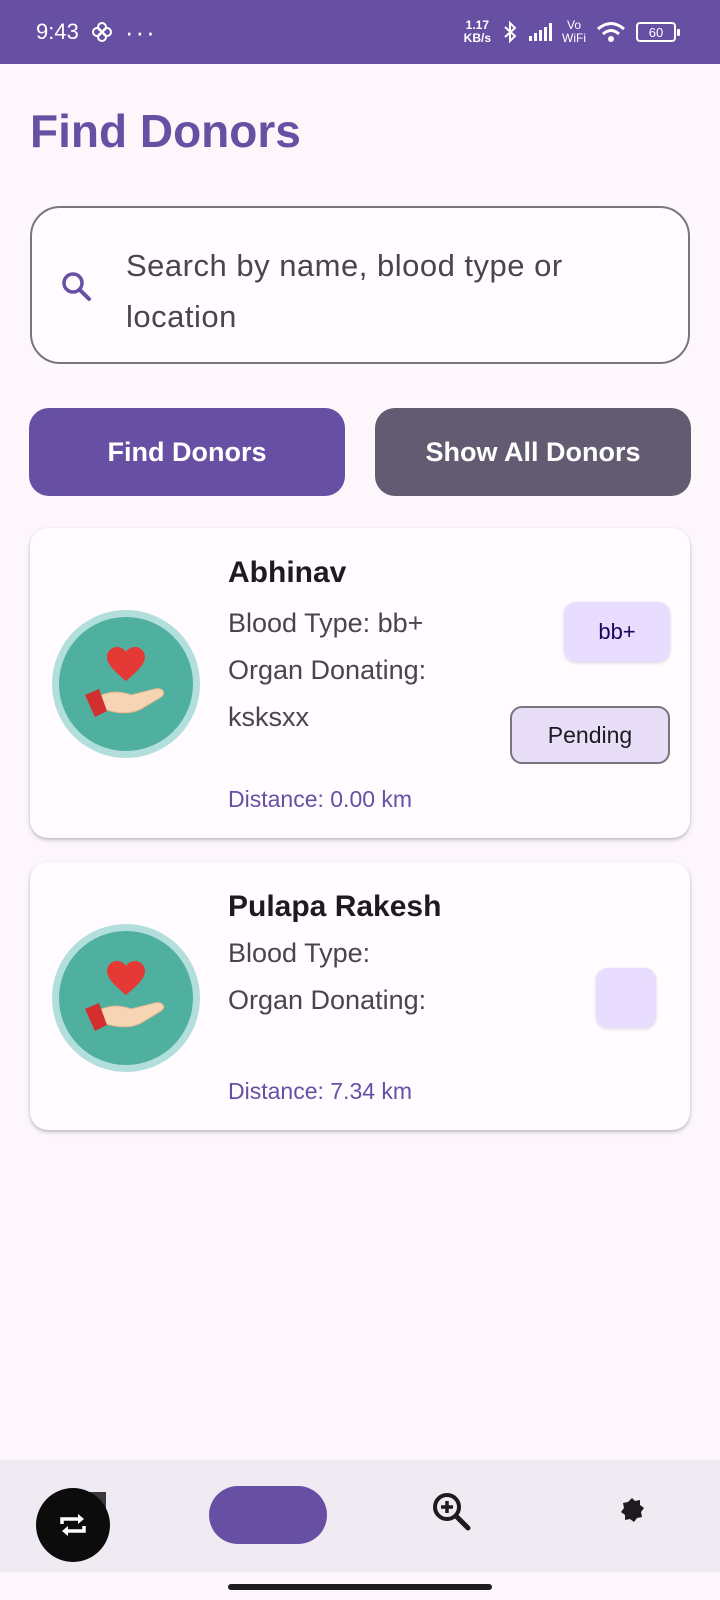  I want to click on battery-level: 60, so click(656, 32).